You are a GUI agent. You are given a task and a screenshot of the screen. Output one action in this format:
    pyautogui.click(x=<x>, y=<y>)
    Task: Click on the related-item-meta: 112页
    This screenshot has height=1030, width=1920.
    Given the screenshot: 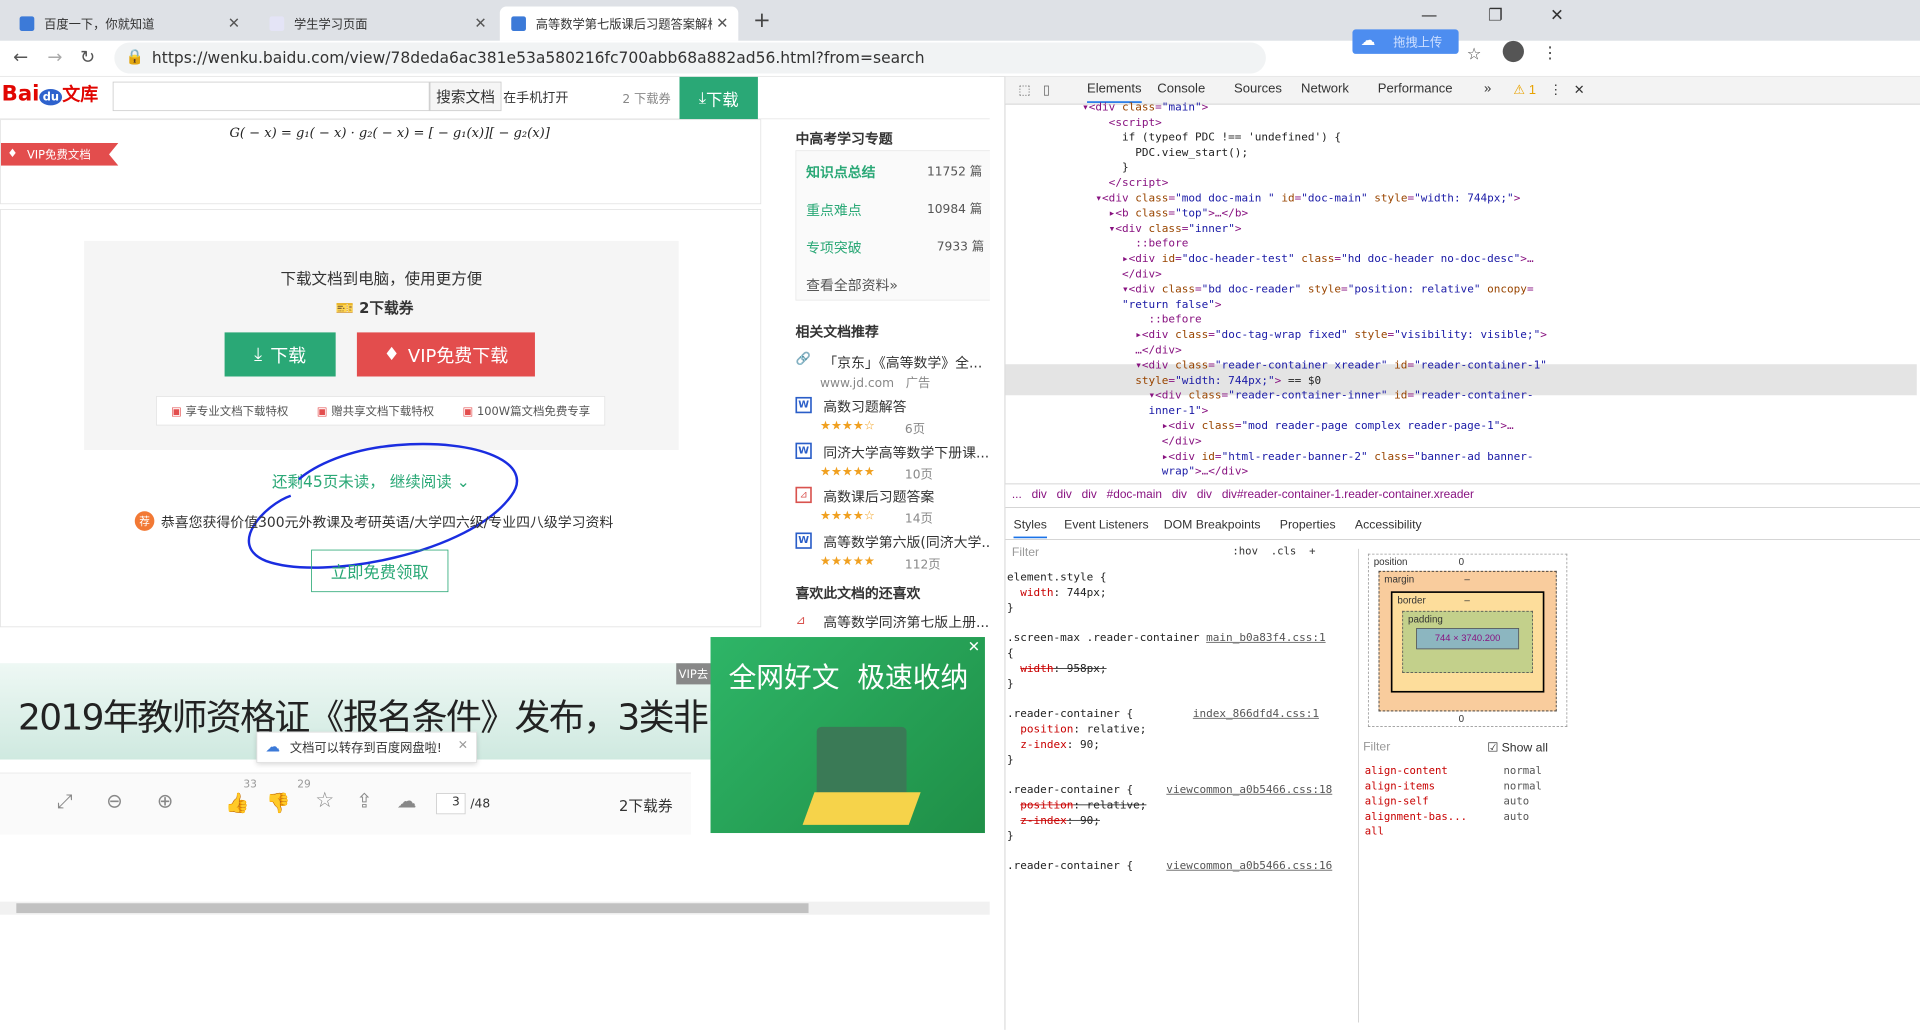 What is the action you would take?
    pyautogui.click(x=922, y=564)
    